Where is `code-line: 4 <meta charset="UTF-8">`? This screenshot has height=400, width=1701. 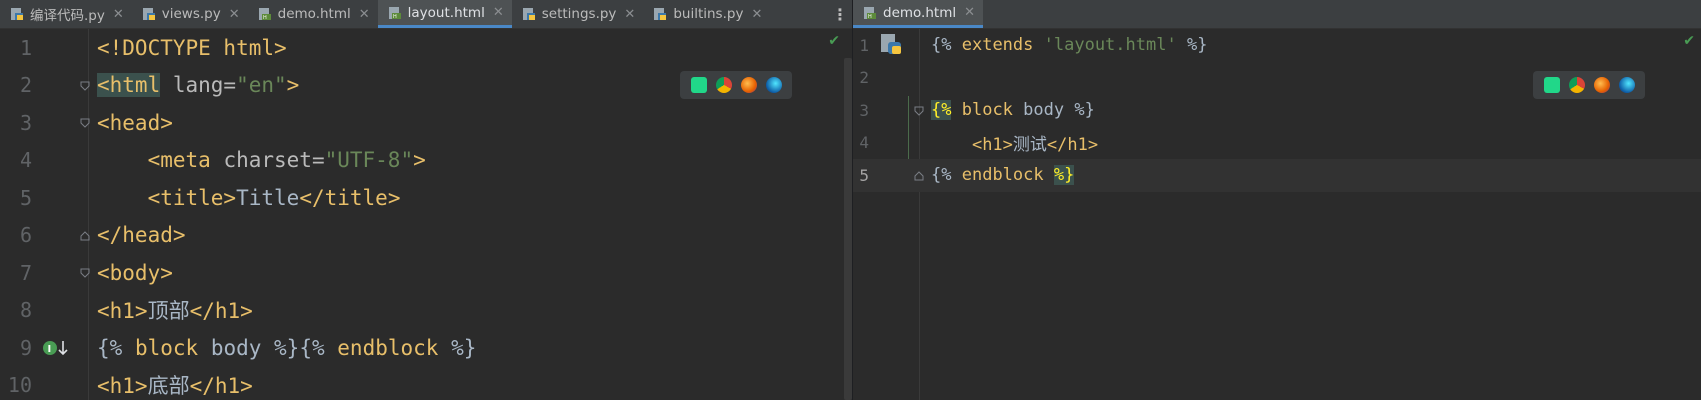 code-line: 4 <meta charset="UTF-8"> is located at coordinates (426, 161).